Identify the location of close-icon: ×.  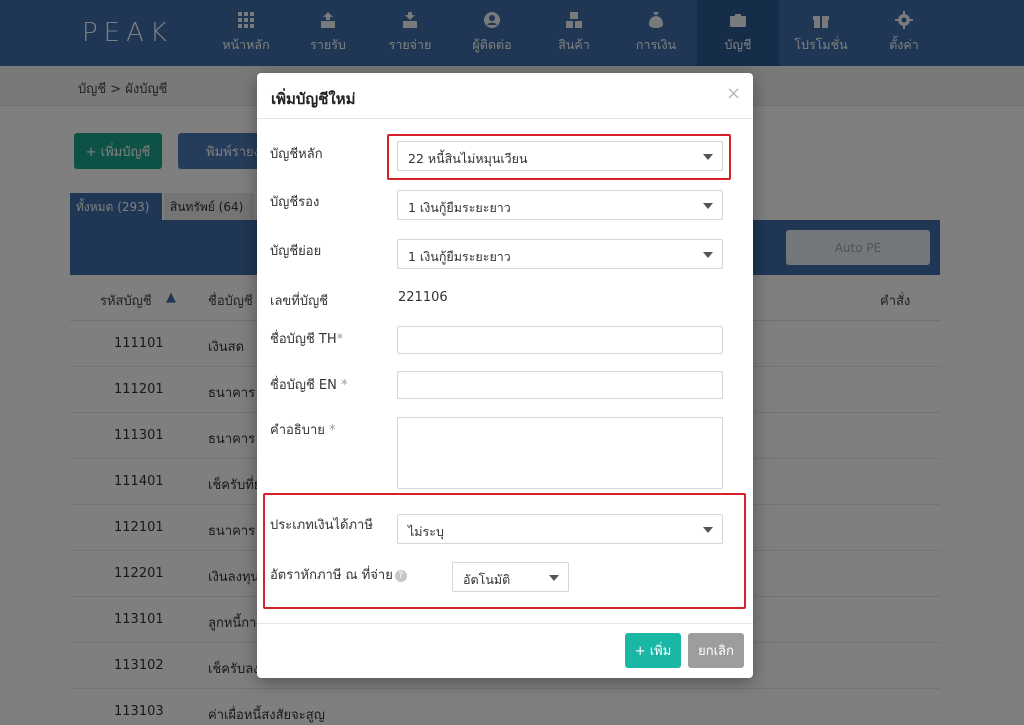
(733, 93).